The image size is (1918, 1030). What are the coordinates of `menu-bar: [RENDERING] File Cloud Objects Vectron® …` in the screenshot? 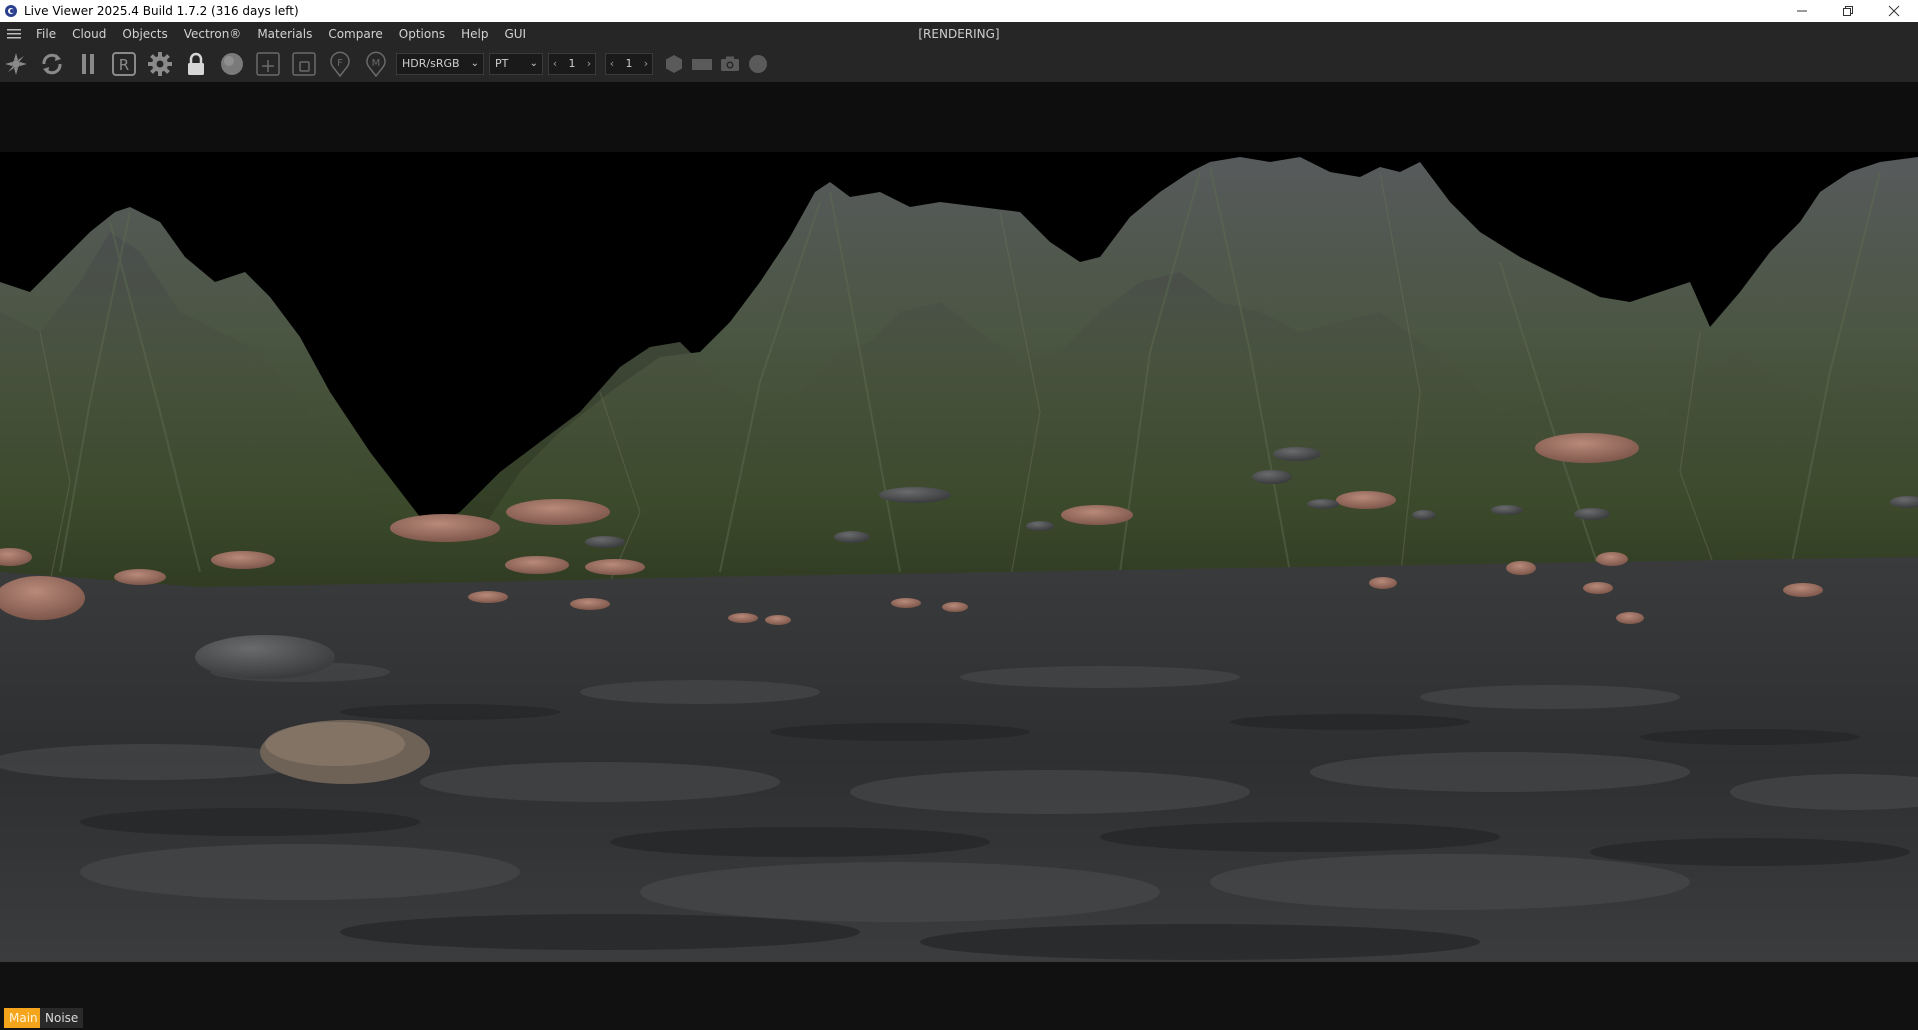 It's located at (959, 34).